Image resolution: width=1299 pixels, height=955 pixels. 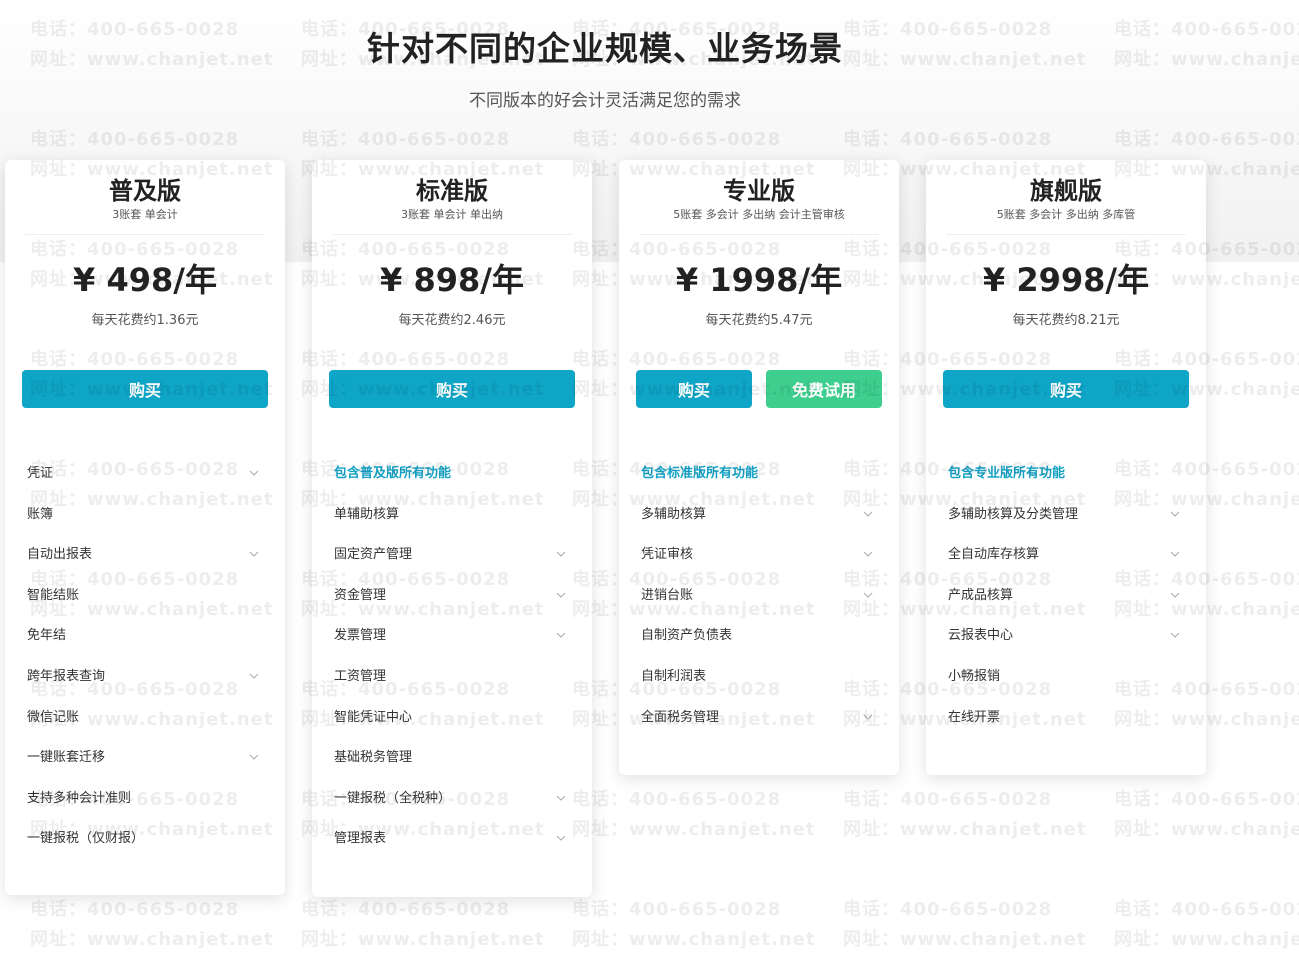 I want to click on button-row: 购买 免费试用, so click(x=759, y=389).